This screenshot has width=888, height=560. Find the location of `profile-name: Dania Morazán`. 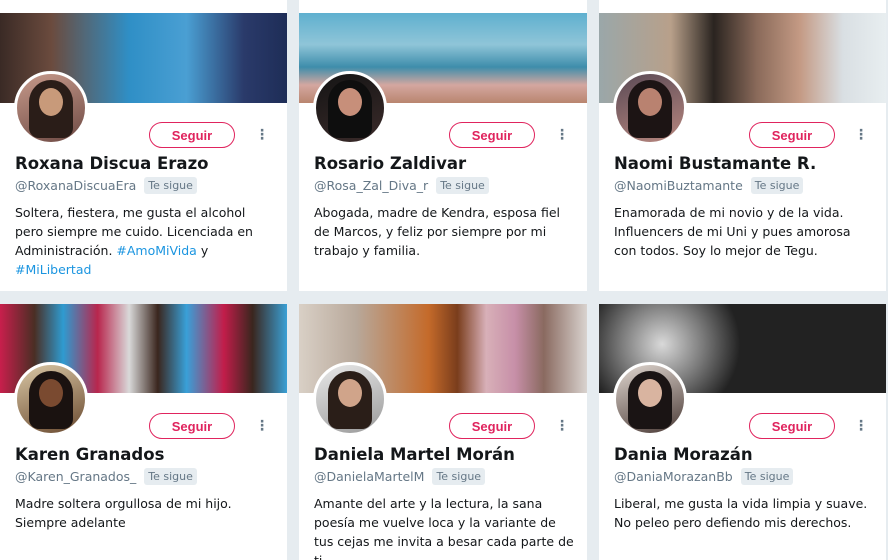

profile-name: Dania Morazán is located at coordinates (683, 454).